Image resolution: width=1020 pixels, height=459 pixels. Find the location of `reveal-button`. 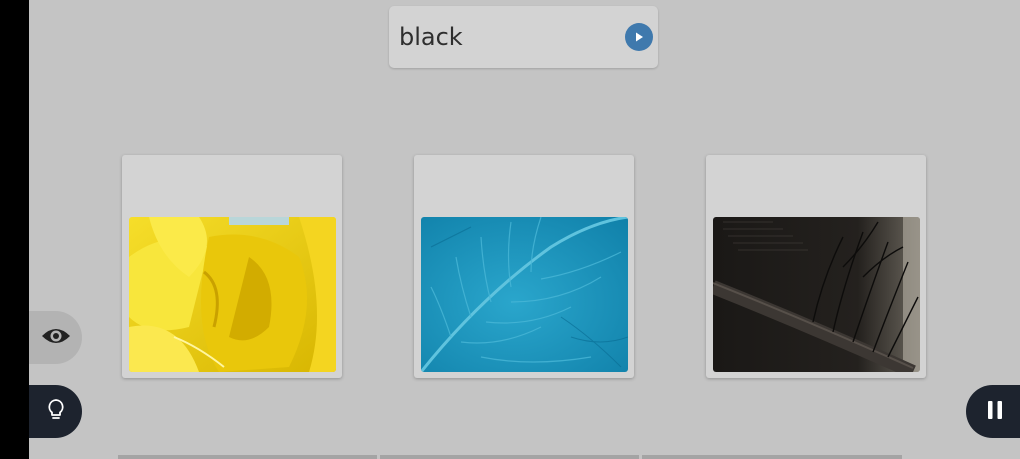

reveal-button is located at coordinates (55, 337).